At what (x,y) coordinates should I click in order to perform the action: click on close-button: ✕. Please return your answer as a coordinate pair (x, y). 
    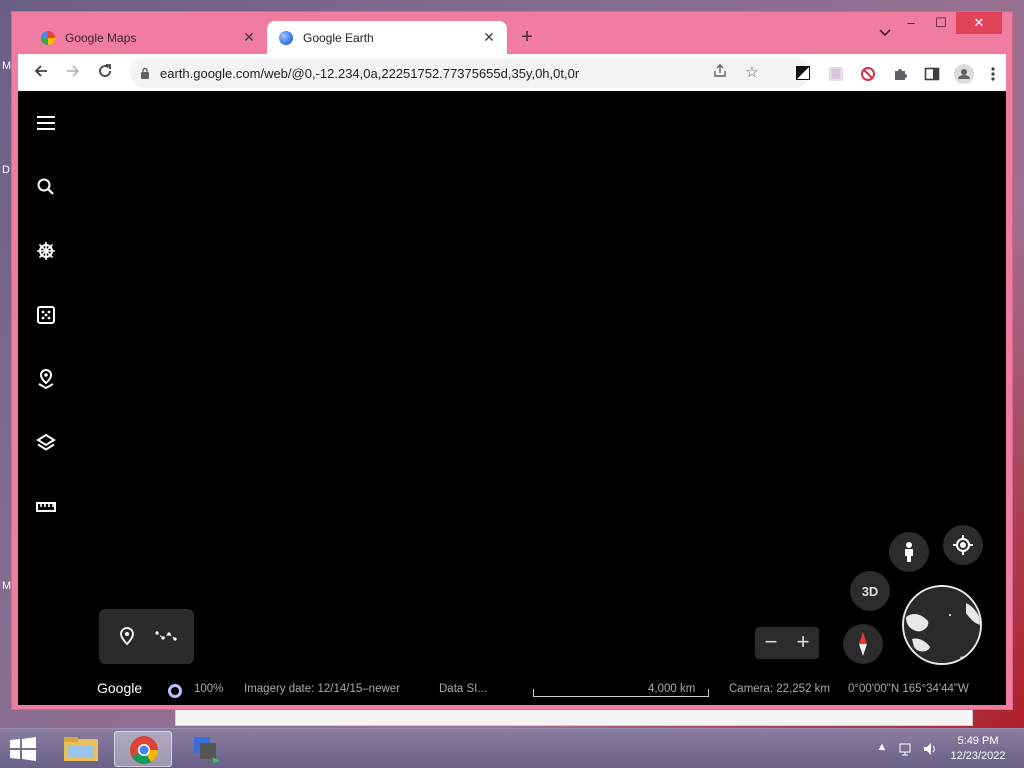
    Looking at the image, I should click on (979, 23).